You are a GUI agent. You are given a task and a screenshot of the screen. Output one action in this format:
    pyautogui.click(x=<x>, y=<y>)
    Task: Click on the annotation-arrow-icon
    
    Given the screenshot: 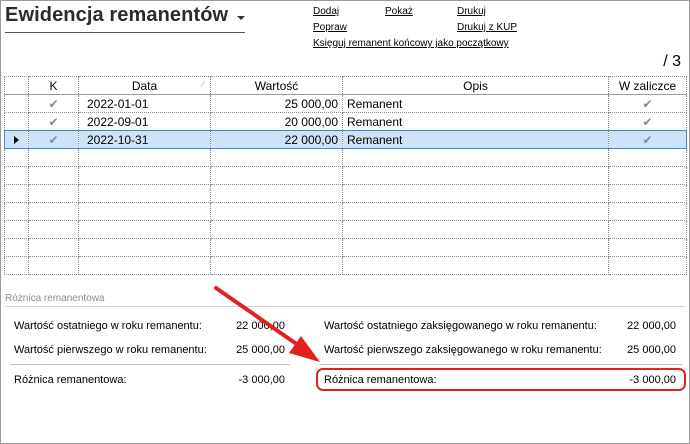 What is the action you would take?
    pyautogui.click(x=267, y=324)
    